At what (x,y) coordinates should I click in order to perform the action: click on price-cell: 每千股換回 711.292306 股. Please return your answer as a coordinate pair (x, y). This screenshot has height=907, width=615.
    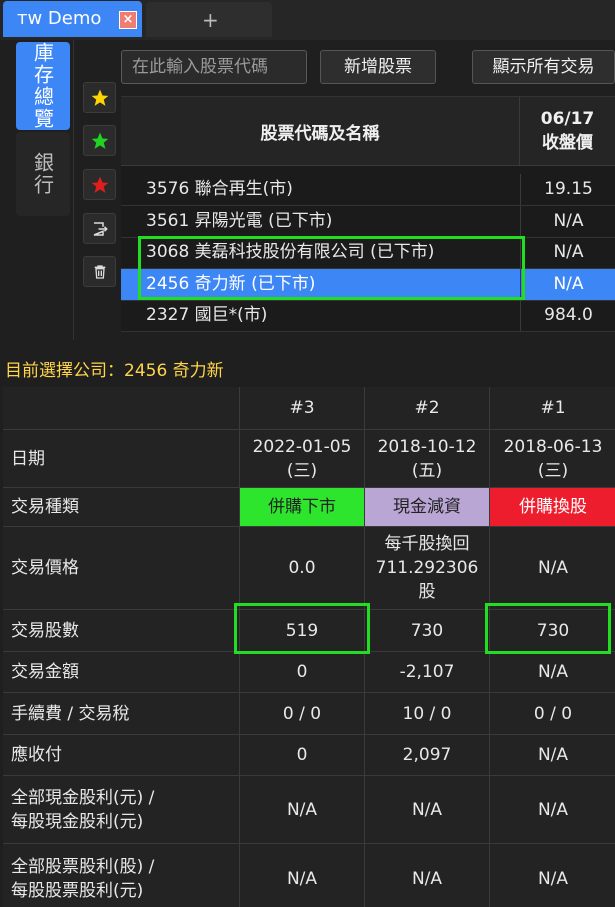
    Looking at the image, I should click on (426, 568).